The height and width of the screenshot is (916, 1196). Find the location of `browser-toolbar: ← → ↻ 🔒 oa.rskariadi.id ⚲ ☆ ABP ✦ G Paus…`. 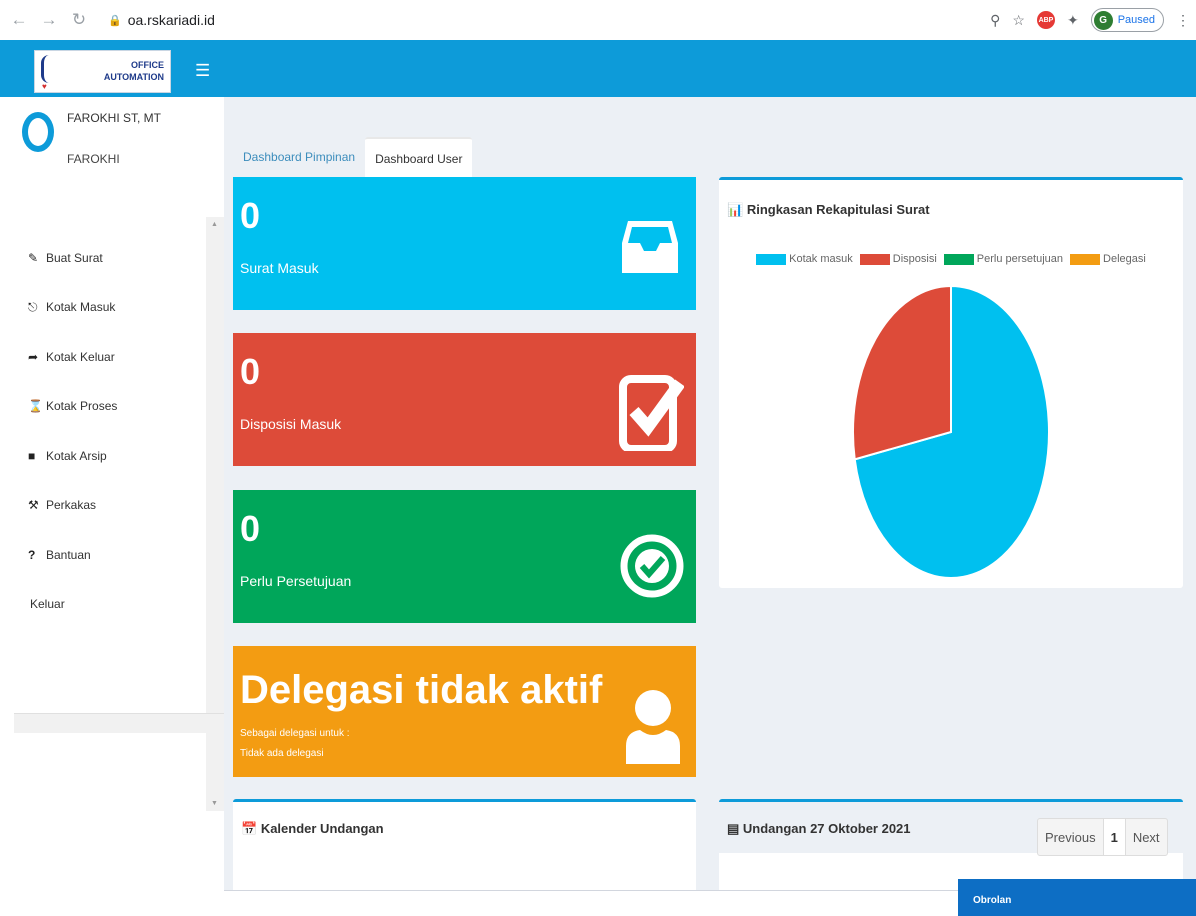

browser-toolbar: ← → ↻ 🔒 oa.rskariadi.id ⚲ ☆ ABP ✦ G Paus… is located at coordinates (598, 20).